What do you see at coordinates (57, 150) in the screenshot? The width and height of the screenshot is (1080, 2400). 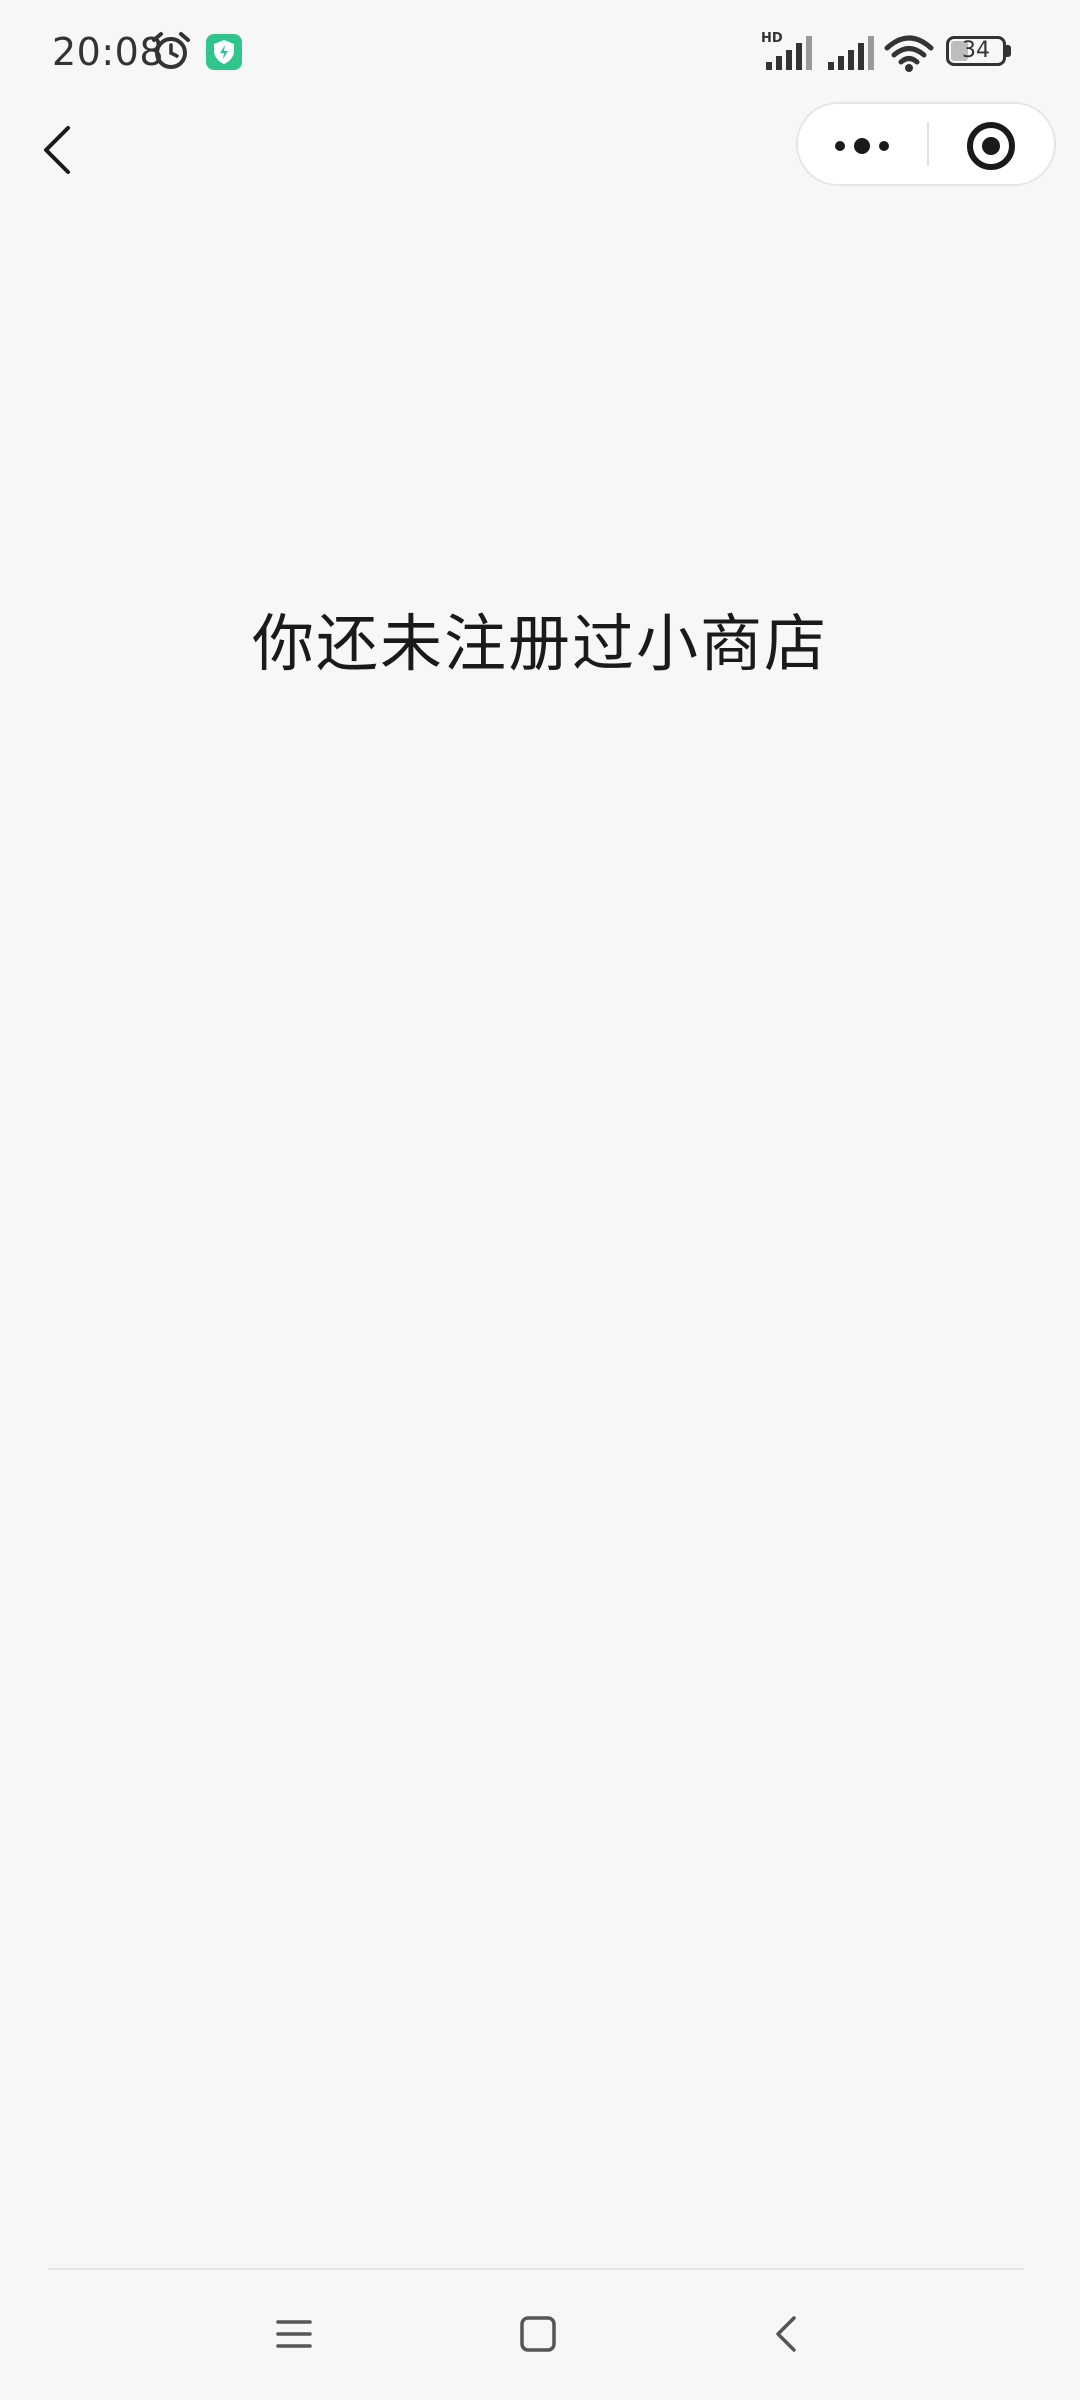 I see `chevron-left-icon` at bounding box center [57, 150].